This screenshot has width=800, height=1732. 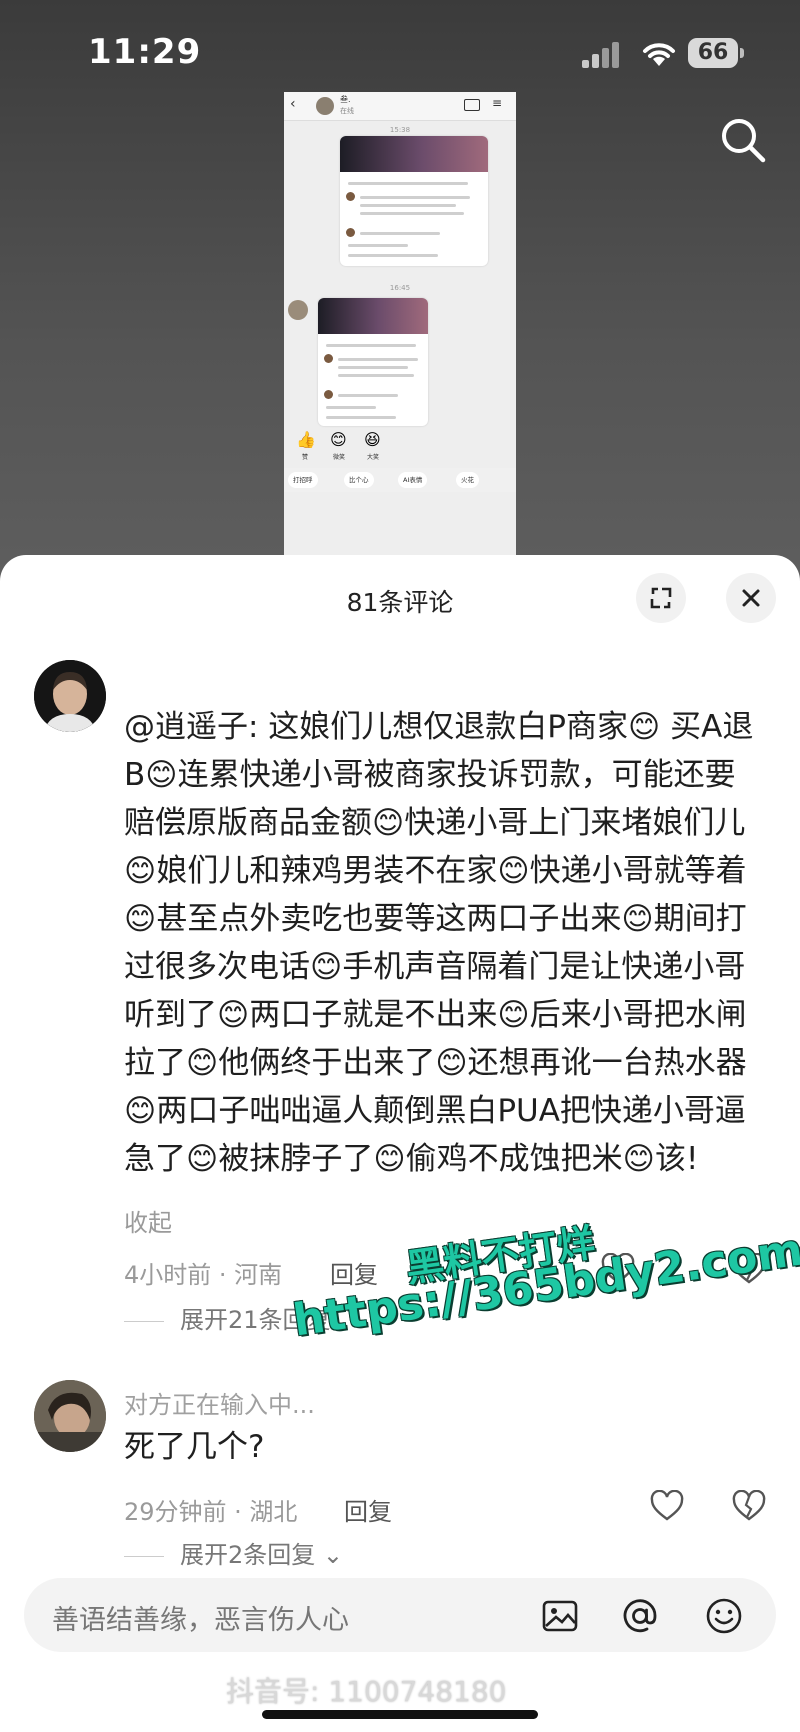 What do you see at coordinates (414, 201) in the screenshot?
I see `shared-video-card` at bounding box center [414, 201].